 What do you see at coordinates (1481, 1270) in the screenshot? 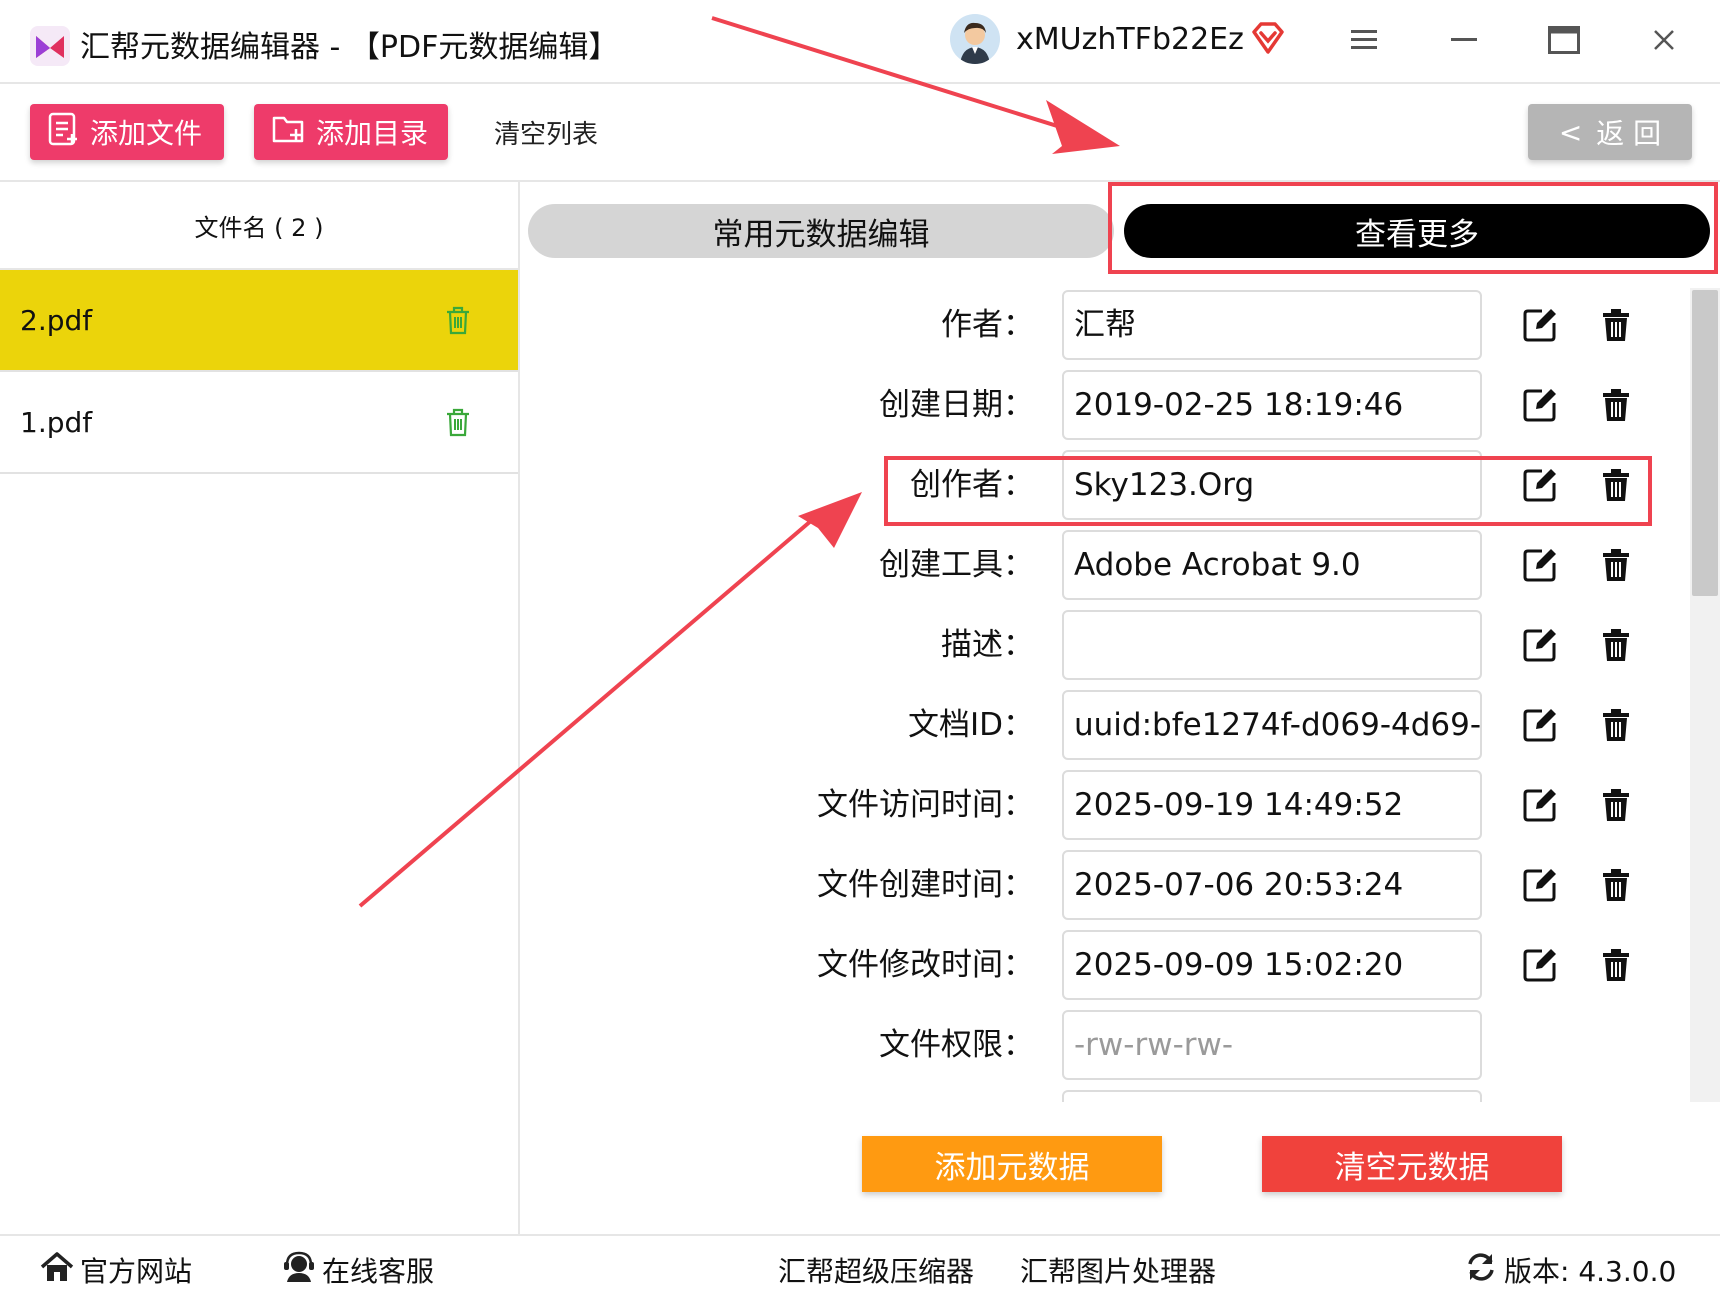
I see `refresh-icon` at bounding box center [1481, 1270].